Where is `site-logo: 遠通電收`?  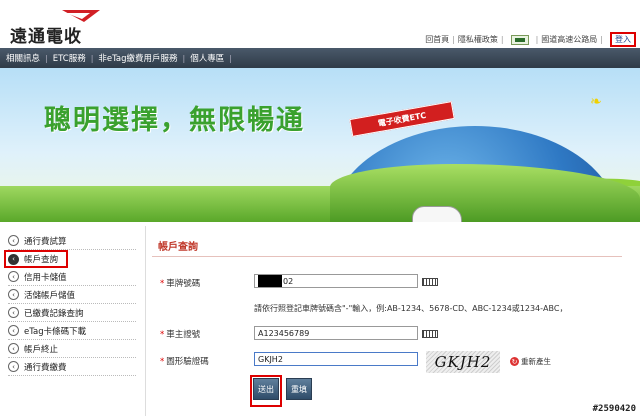 site-logo: 遠通電收 is located at coordinates (64, 25).